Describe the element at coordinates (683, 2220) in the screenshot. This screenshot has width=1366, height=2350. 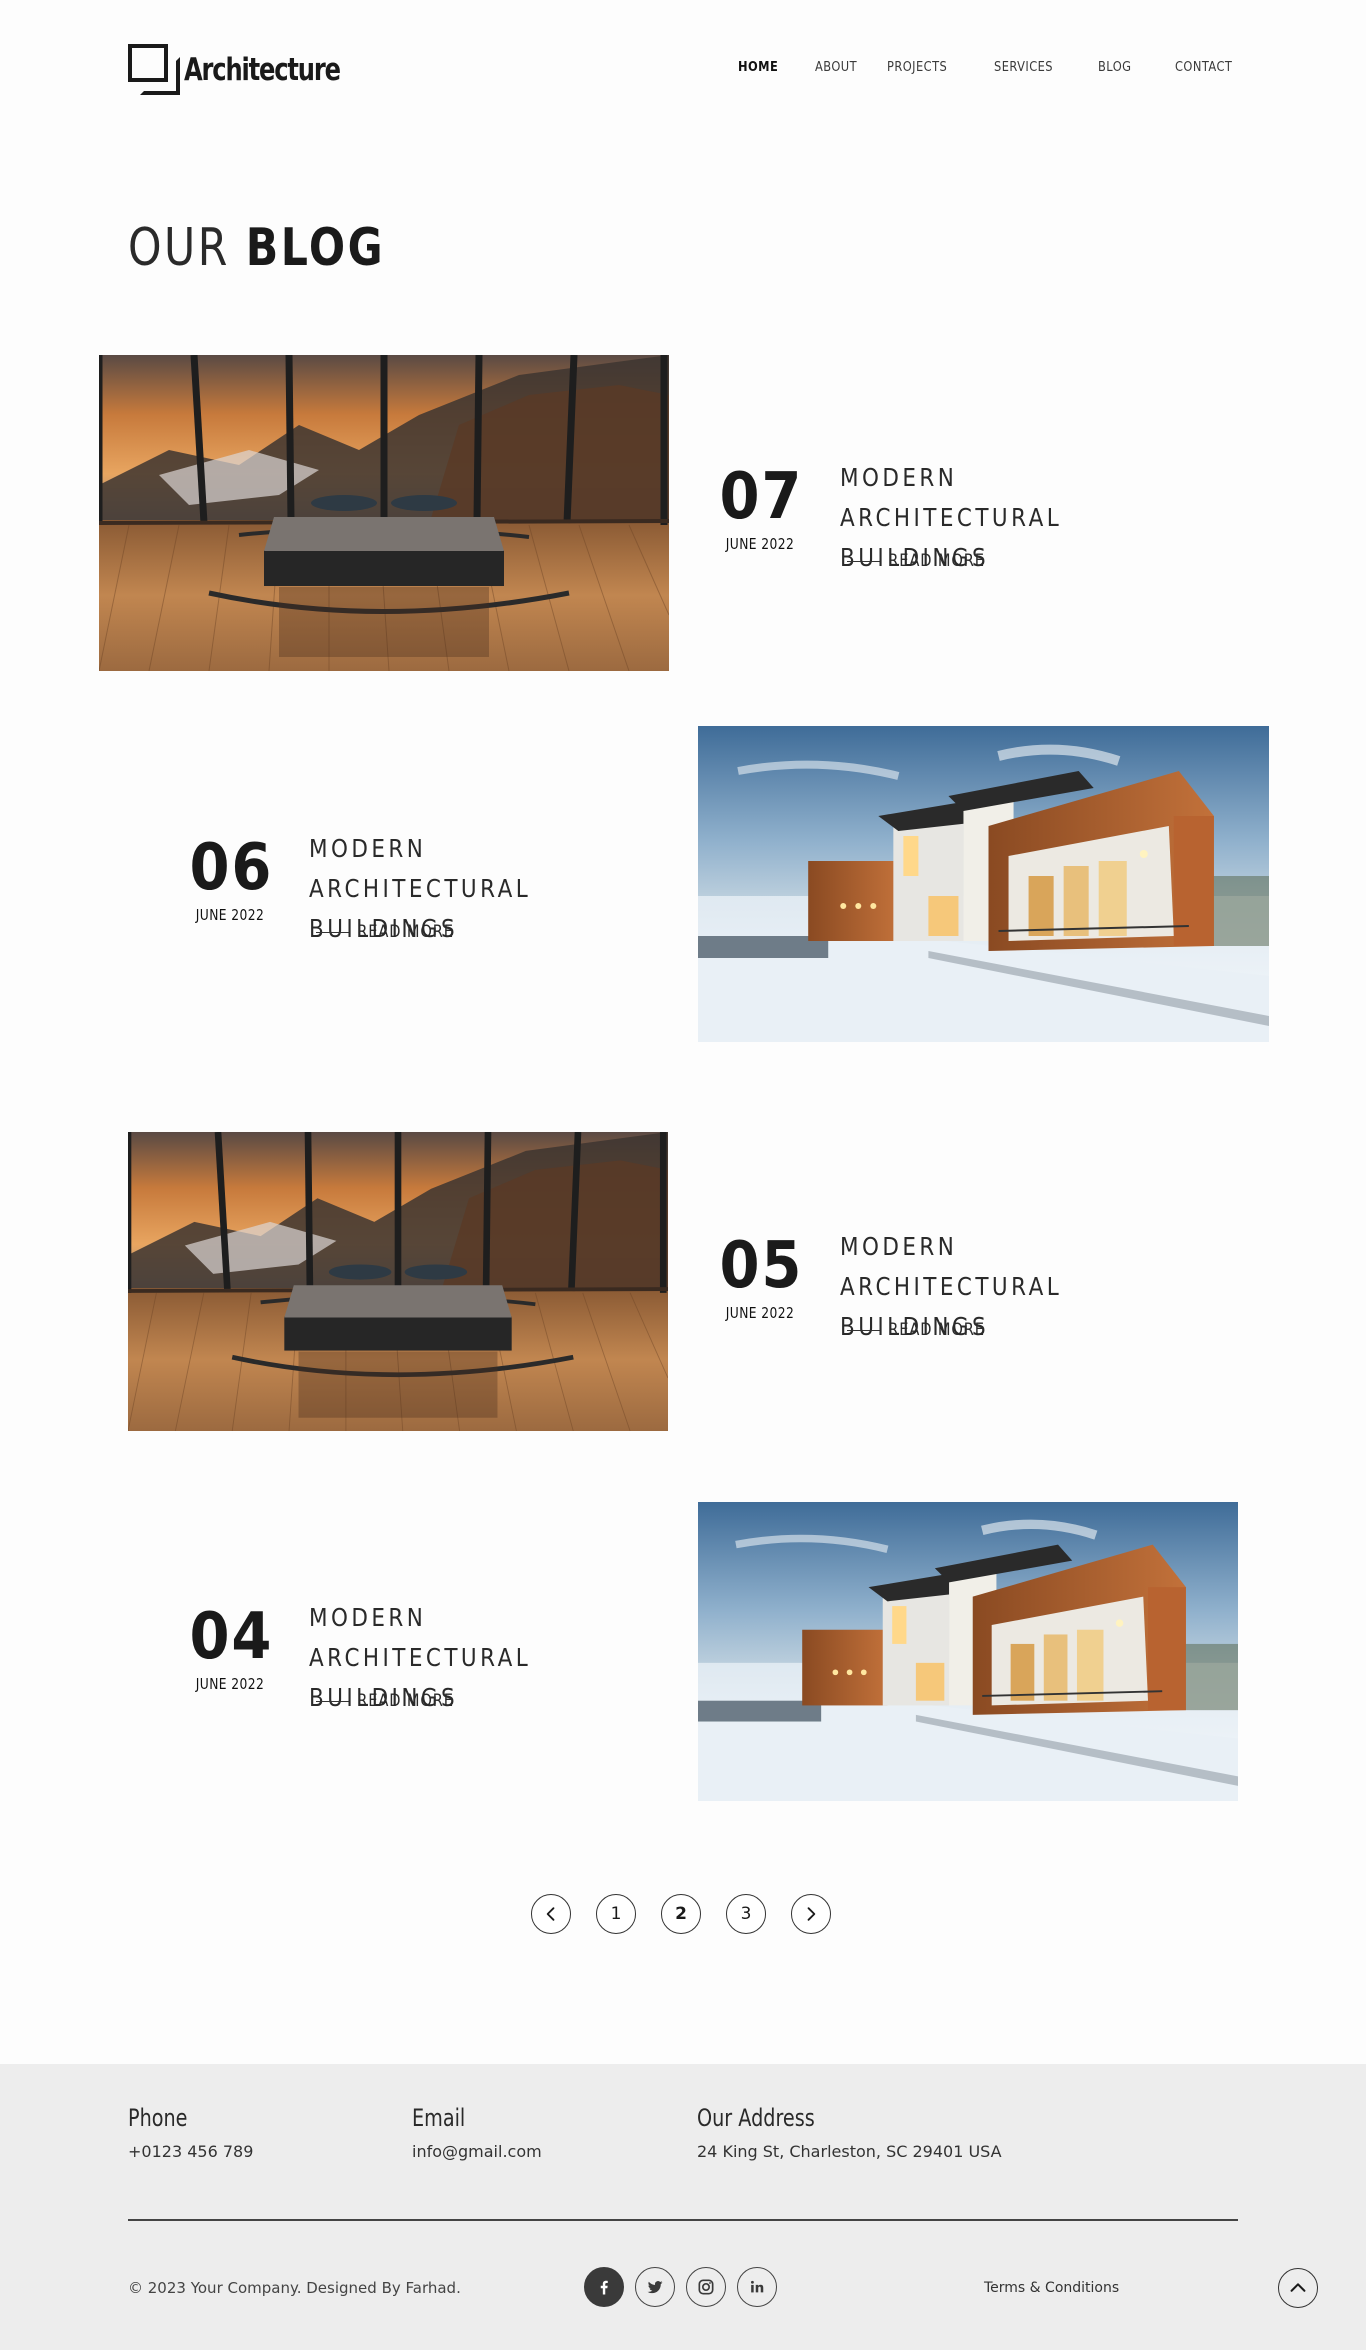
I see `footer-divider` at that location.